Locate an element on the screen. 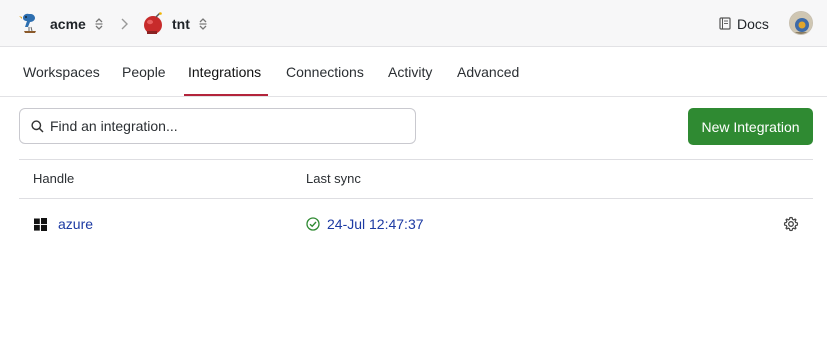 The width and height of the screenshot is (827, 352). project-switcher: tnt is located at coordinates (174, 23).